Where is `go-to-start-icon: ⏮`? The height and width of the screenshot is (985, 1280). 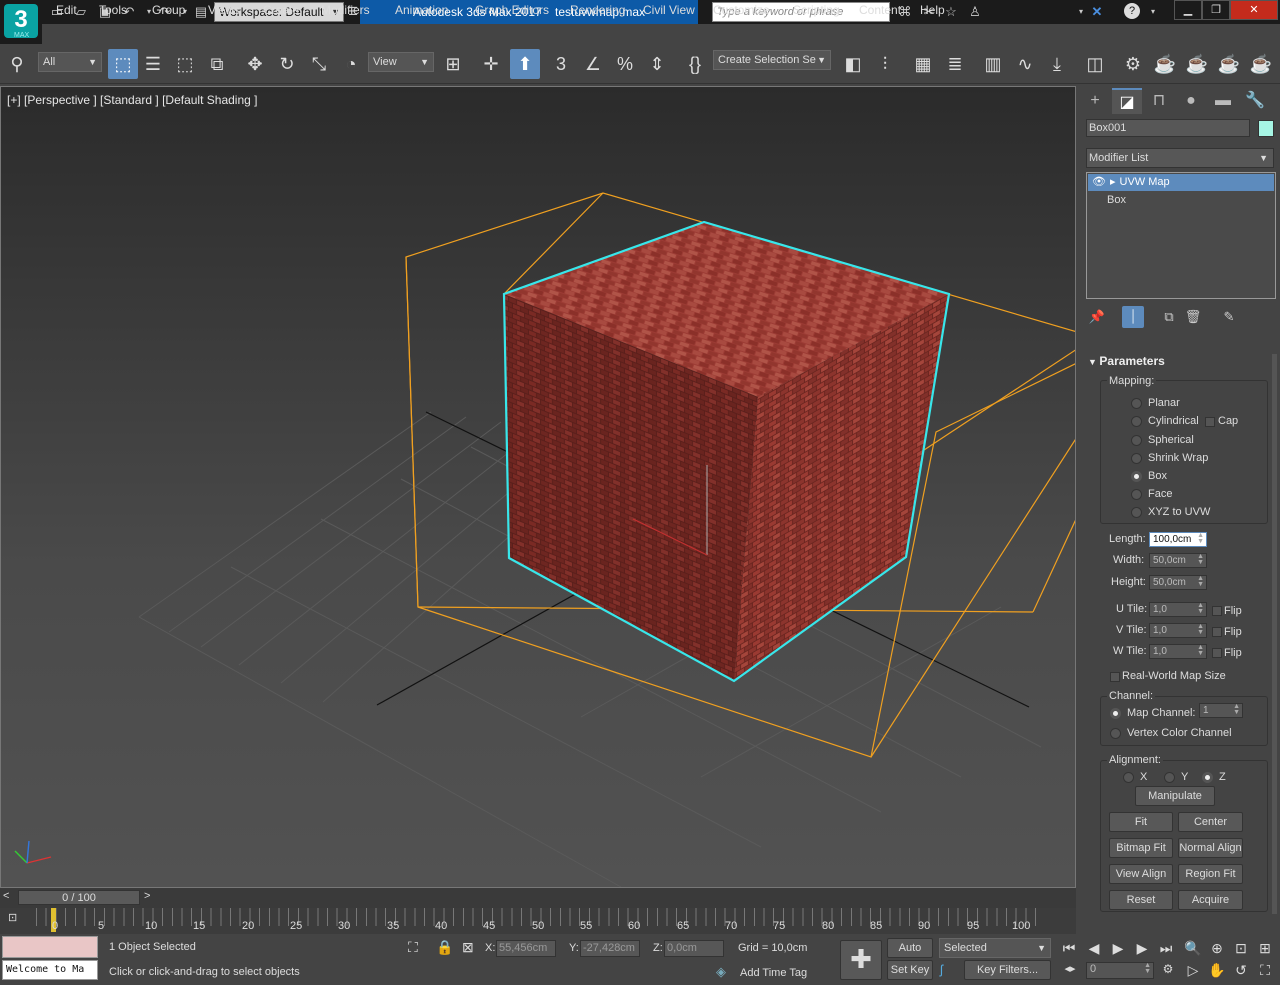
go-to-start-icon: ⏮ is located at coordinates (1069, 948).